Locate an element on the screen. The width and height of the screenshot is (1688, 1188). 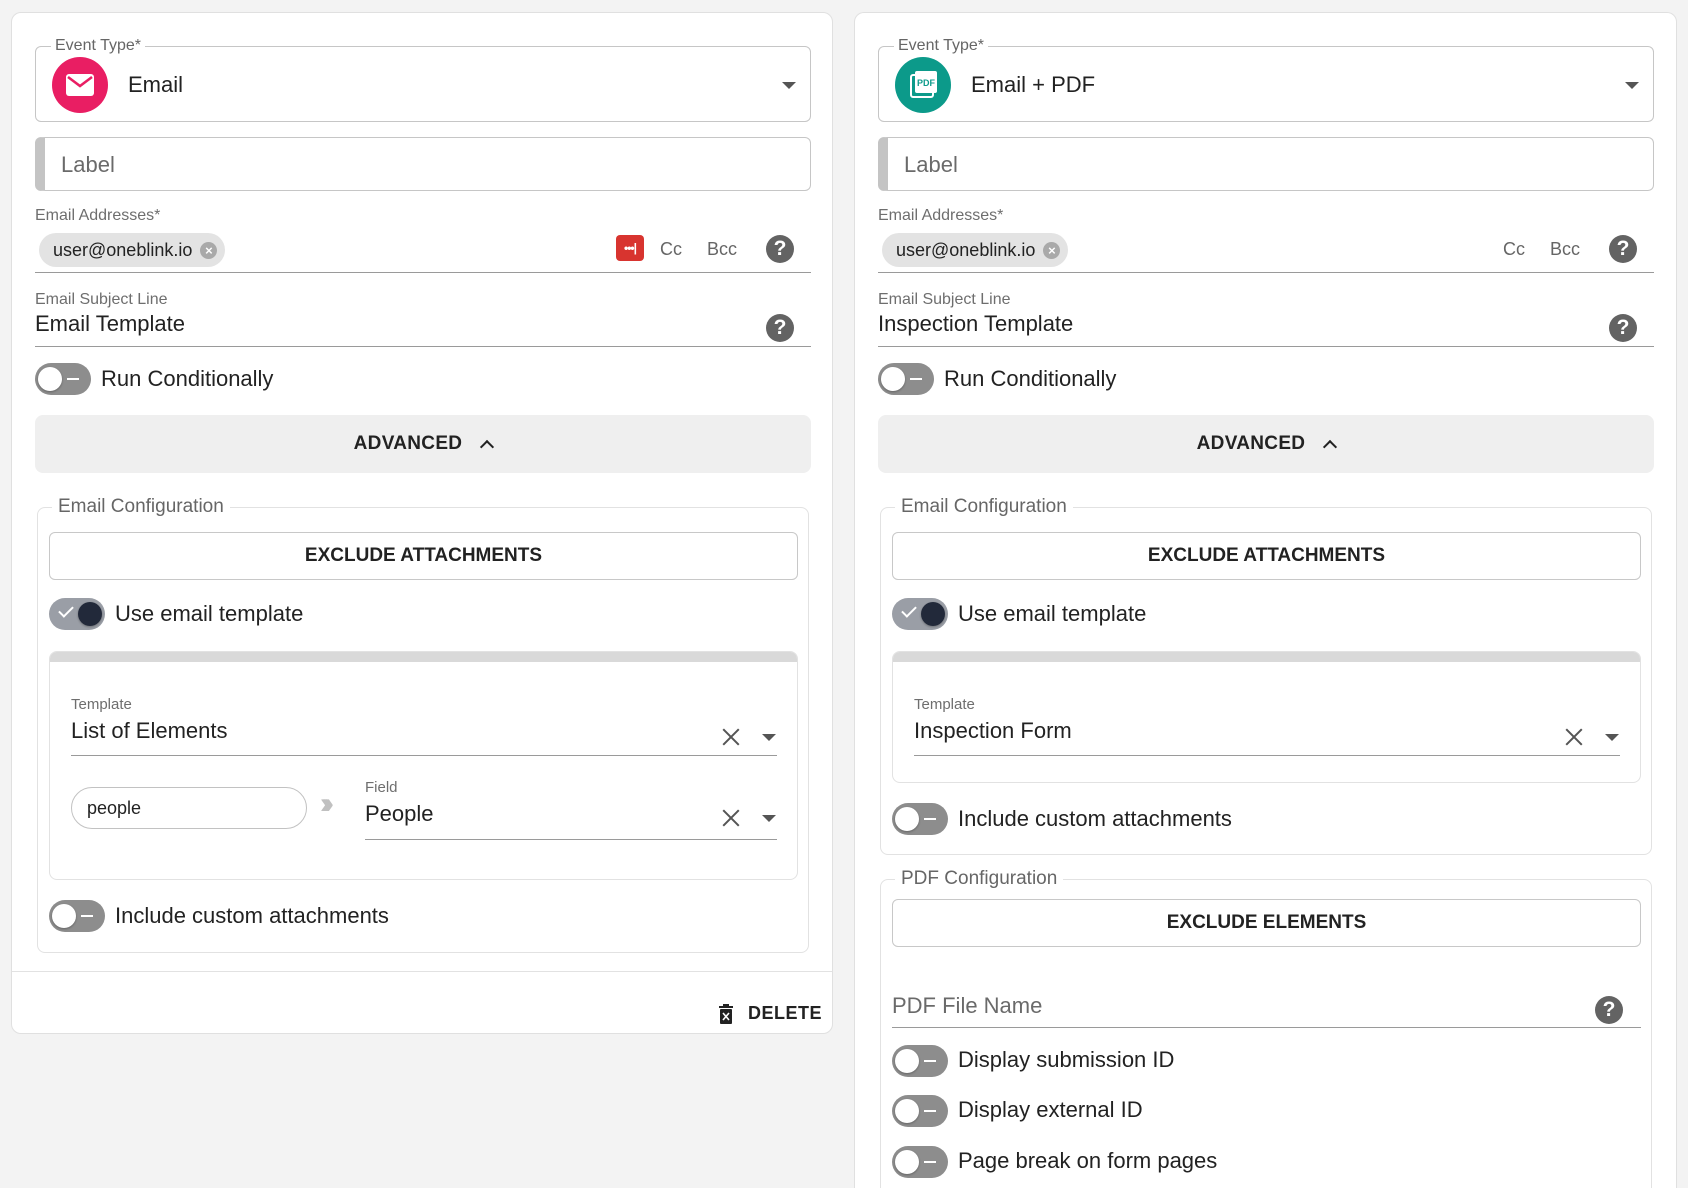
field-select: People is located at coordinates (399, 814).